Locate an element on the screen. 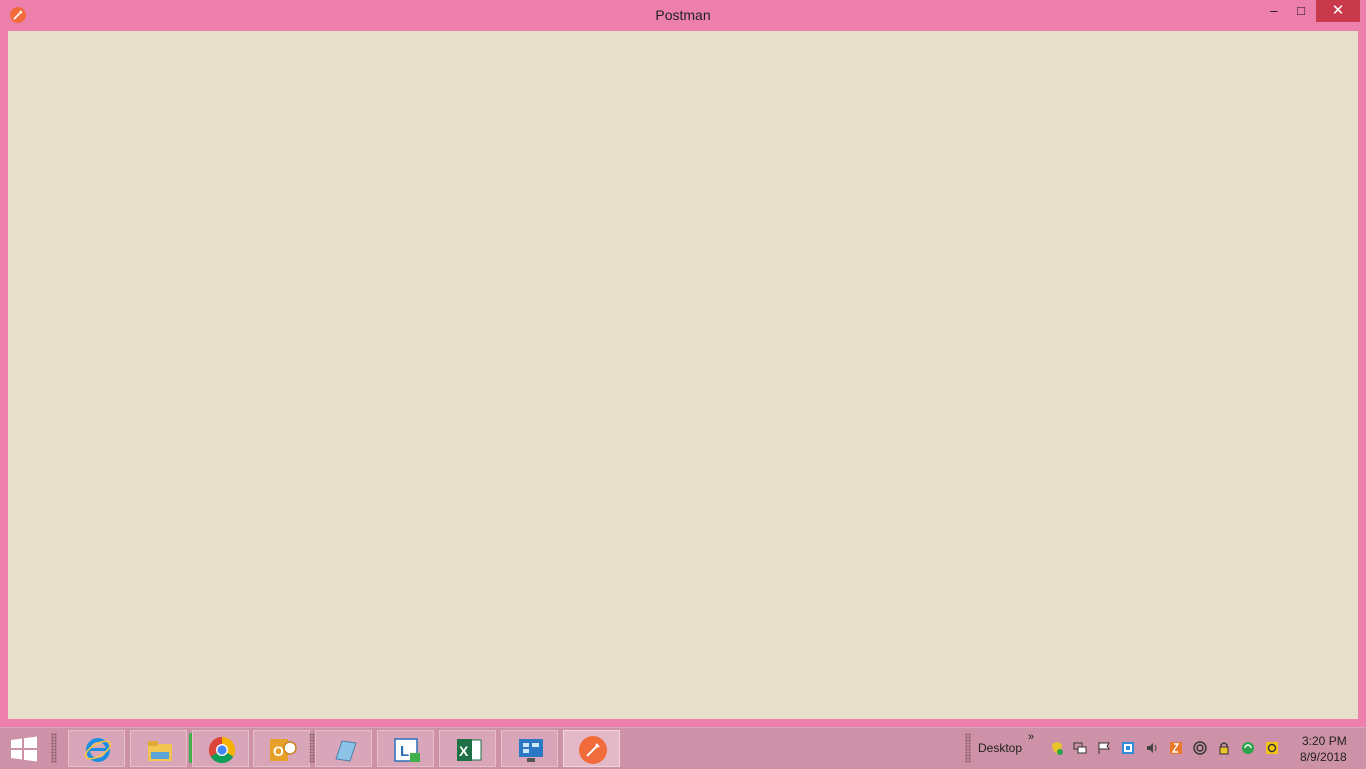 This screenshot has width=1366, height=769. svg-text: O is located at coordinates (278, 751).